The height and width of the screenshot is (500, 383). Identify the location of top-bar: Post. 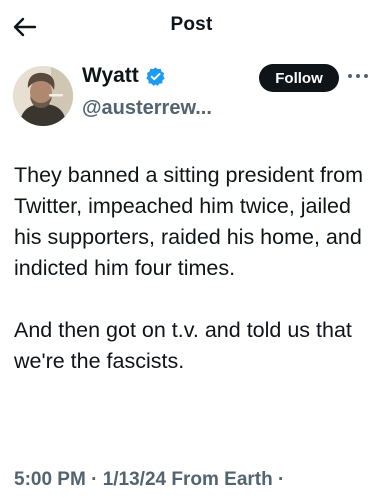
(191, 26).